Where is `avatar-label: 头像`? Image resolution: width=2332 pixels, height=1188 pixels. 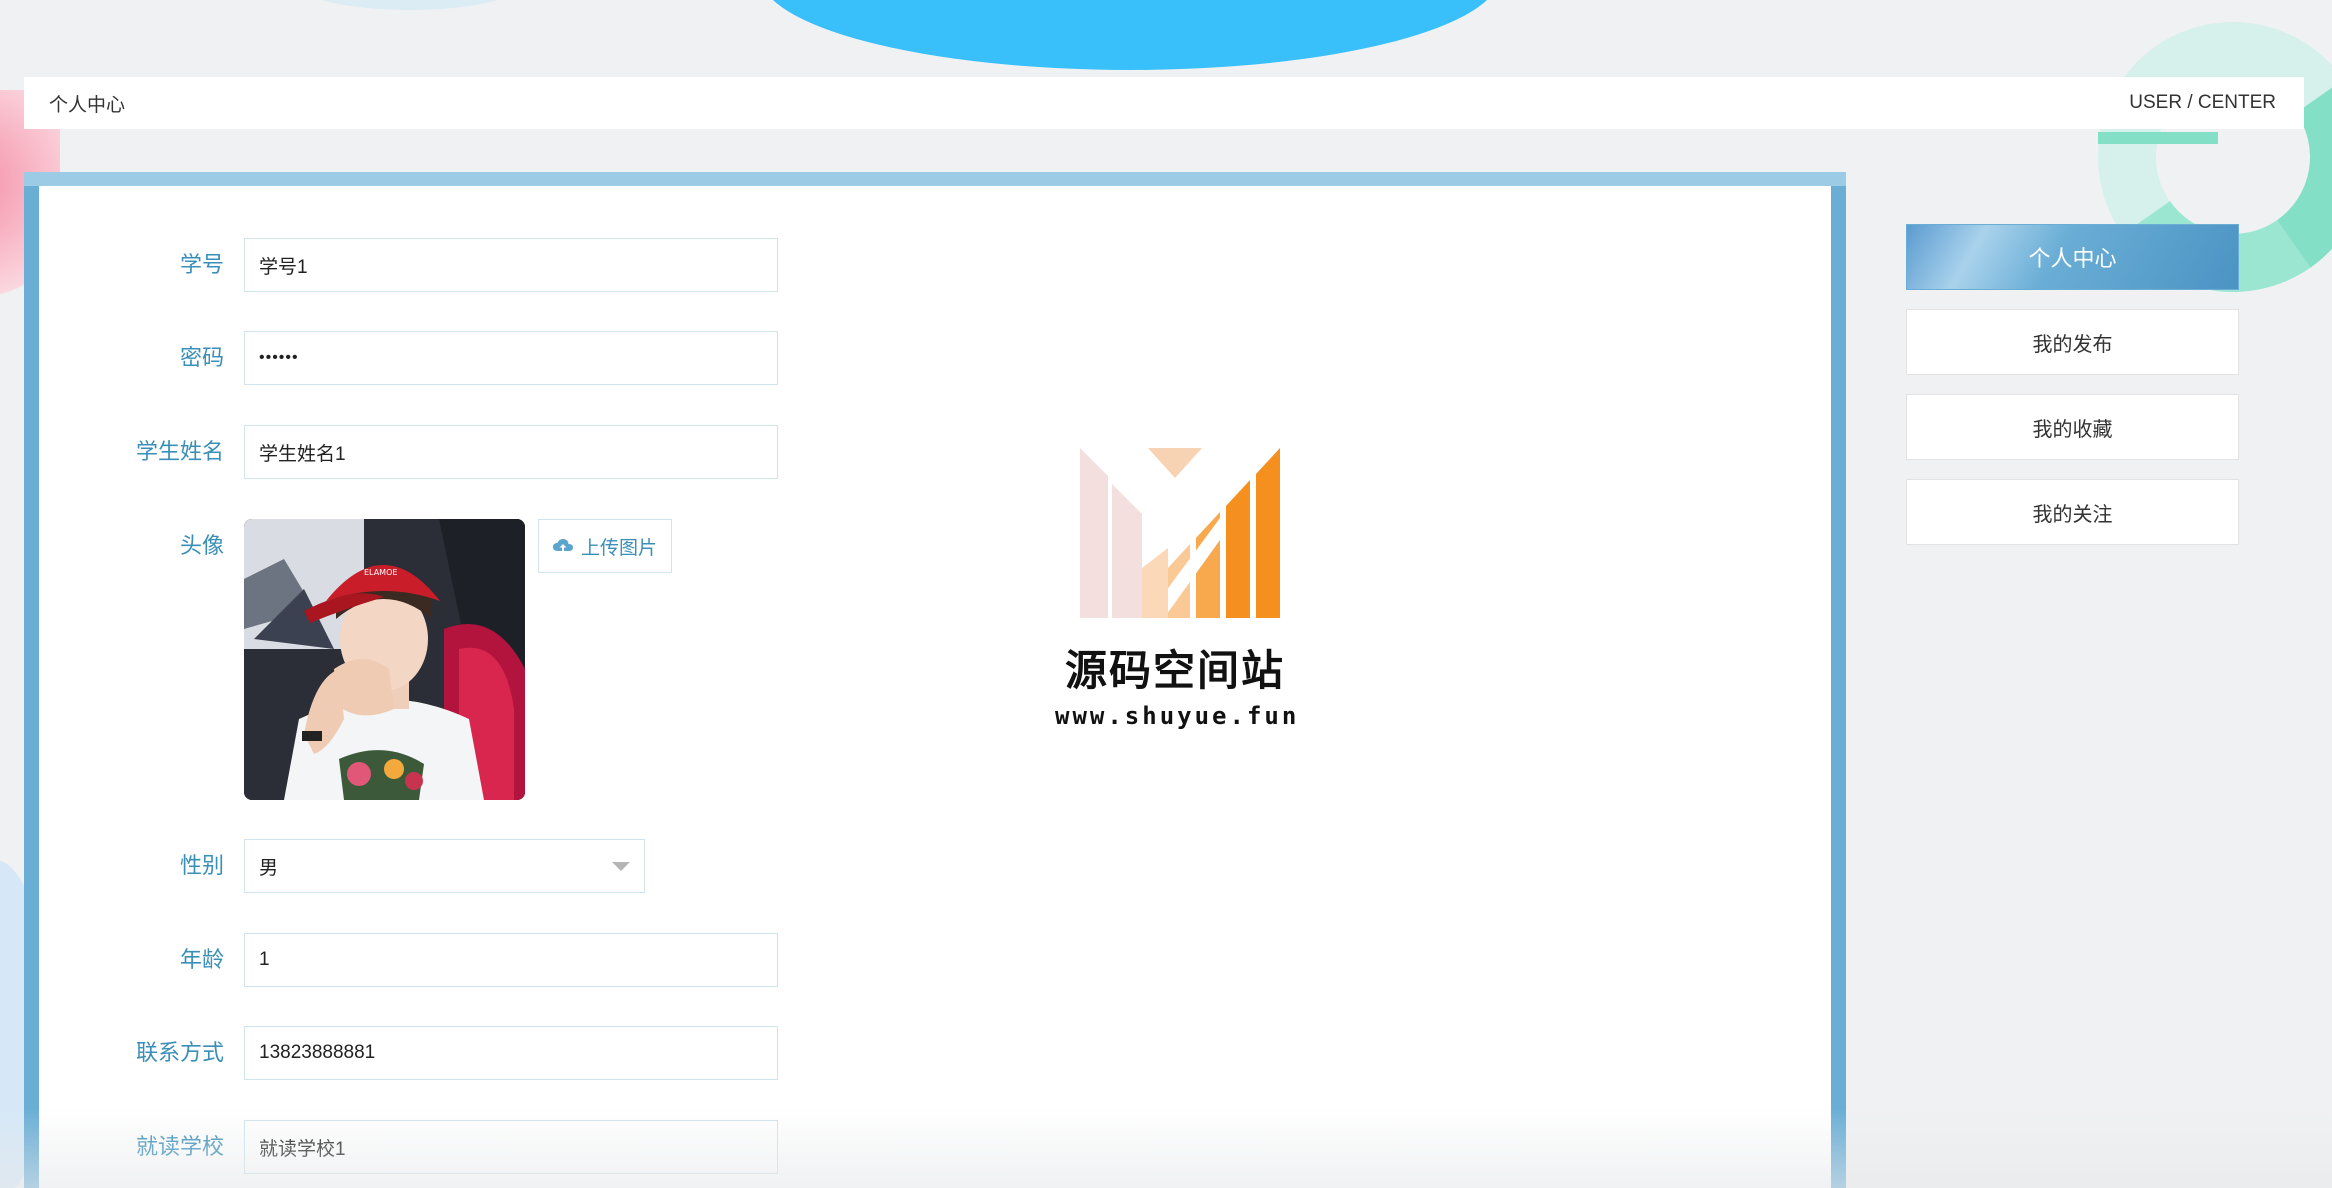
avatar-label: 头像 is located at coordinates (201, 545).